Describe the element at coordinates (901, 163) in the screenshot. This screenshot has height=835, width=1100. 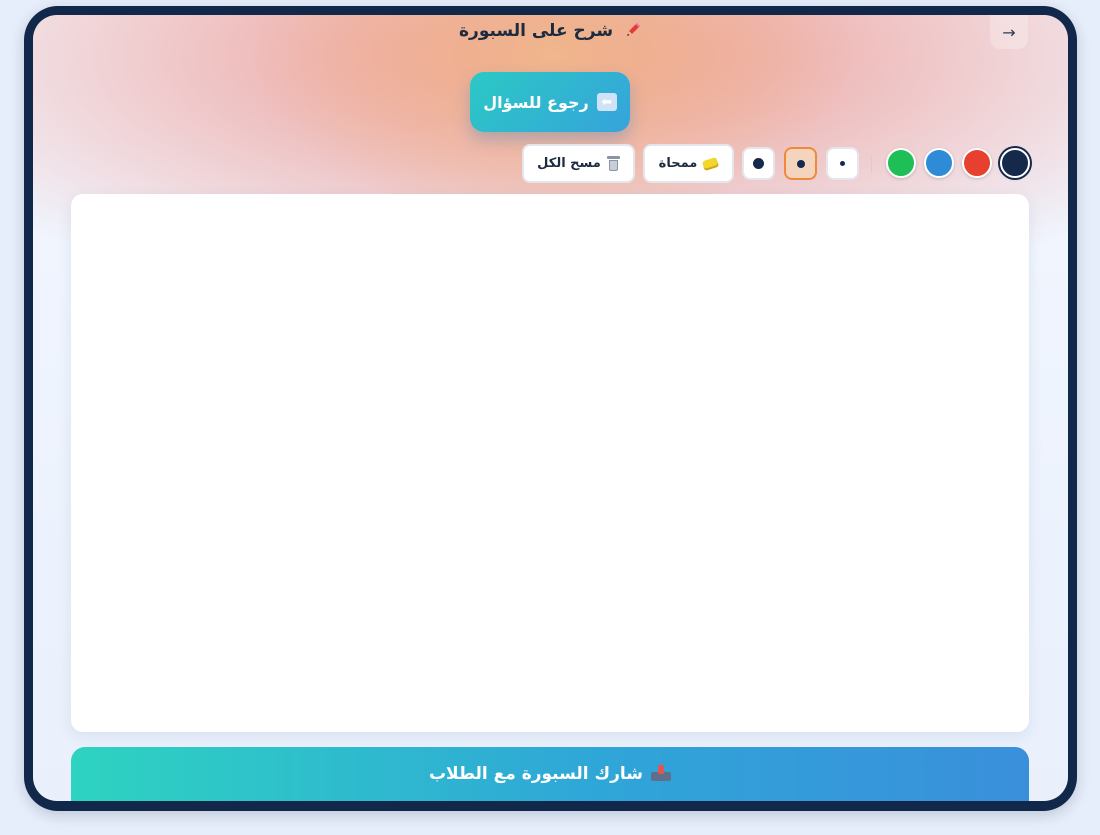
I see `color-swatch-green` at that location.